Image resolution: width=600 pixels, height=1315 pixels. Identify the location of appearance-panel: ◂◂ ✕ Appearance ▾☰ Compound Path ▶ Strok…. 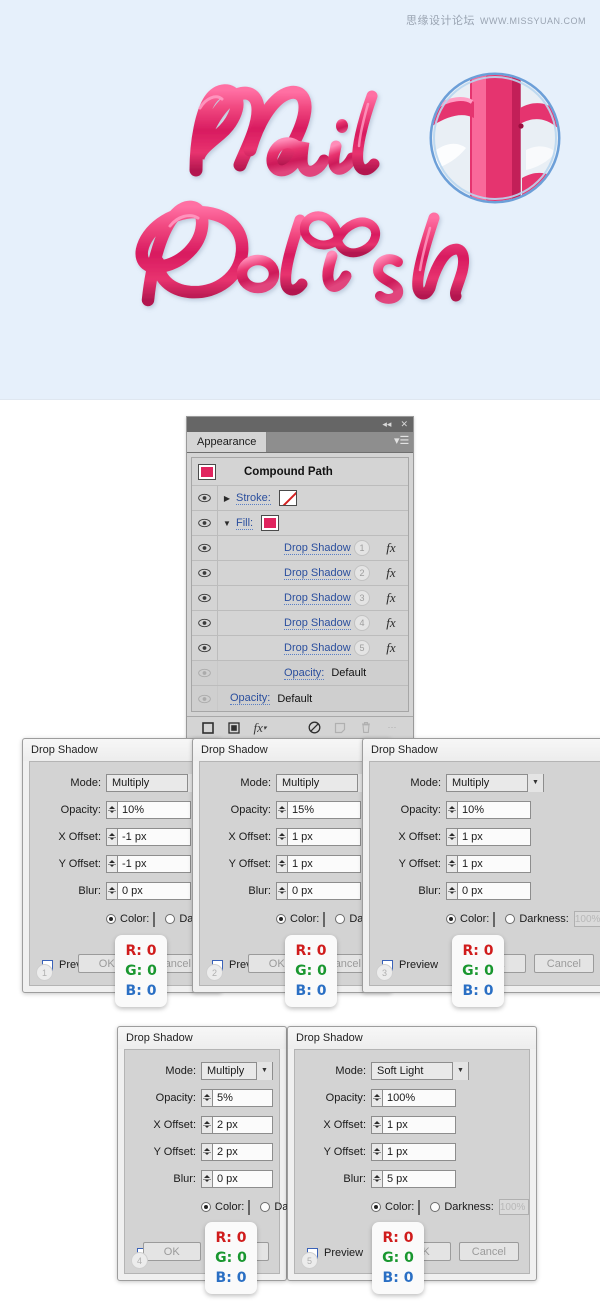
(300, 577).